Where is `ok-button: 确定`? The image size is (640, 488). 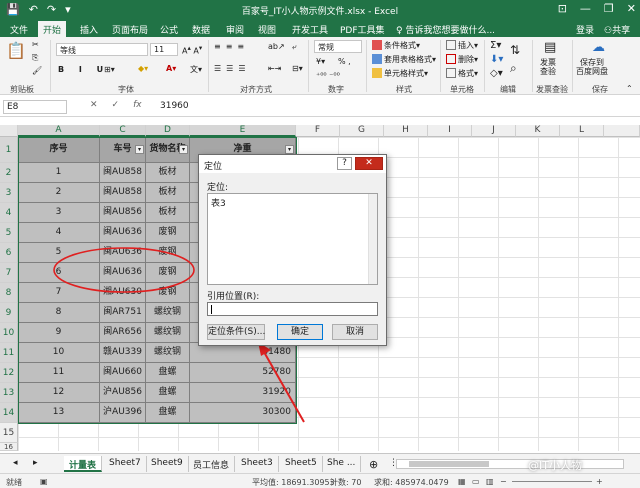 ok-button: 确定 is located at coordinates (300, 332).